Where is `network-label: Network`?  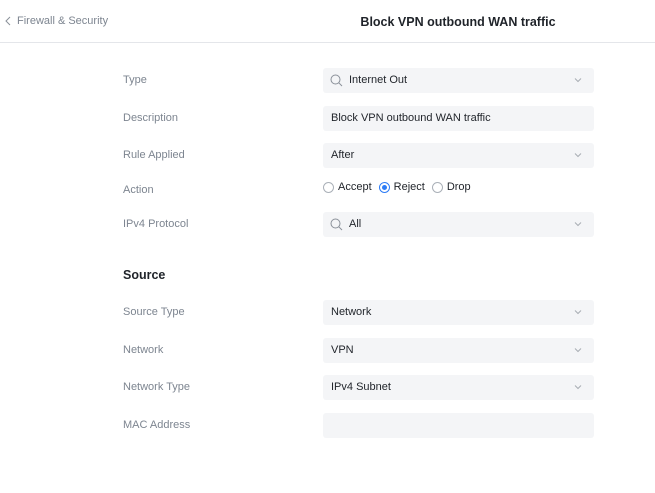
network-label: Network is located at coordinates (143, 350).